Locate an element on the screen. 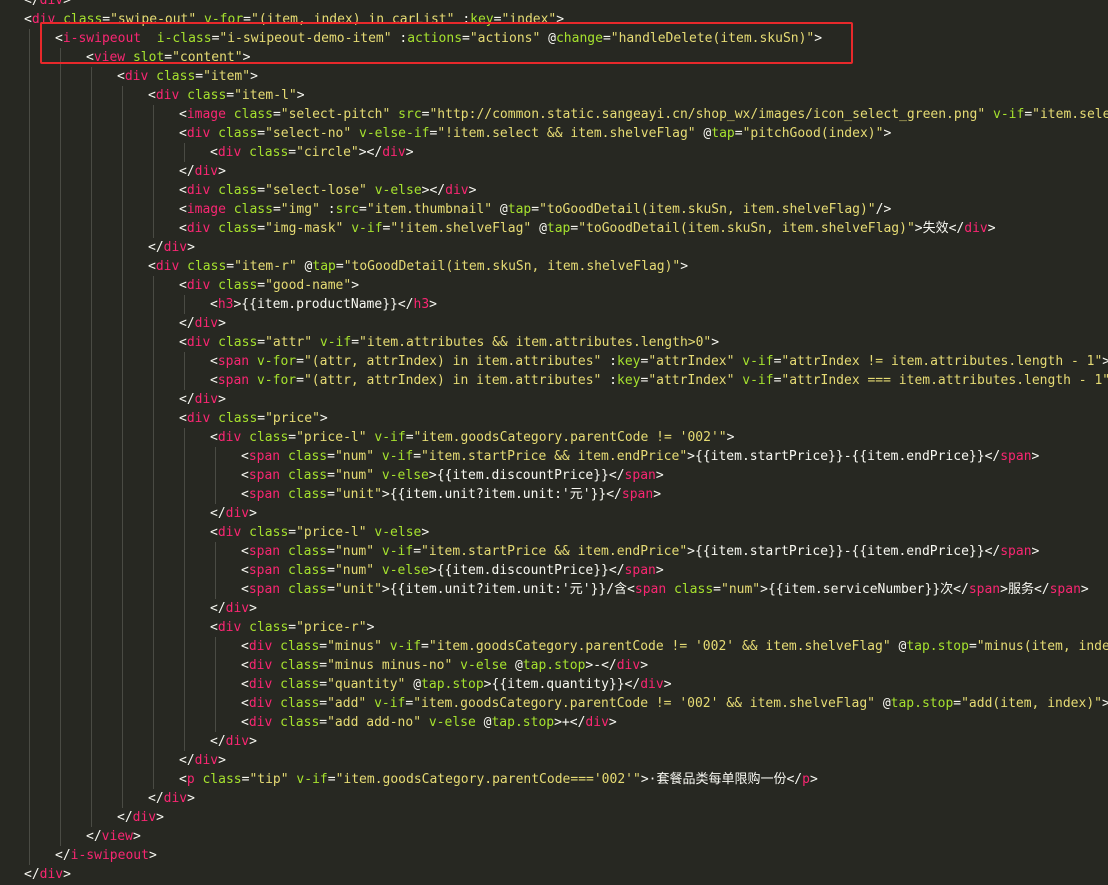 The image size is (1108, 885). code-text: <div class="item"> is located at coordinates (187, 76).